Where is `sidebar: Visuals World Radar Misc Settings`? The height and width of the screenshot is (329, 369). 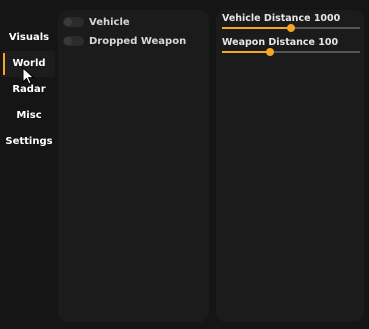 sidebar: Visuals World Radar Misc Settings is located at coordinates (29, 90).